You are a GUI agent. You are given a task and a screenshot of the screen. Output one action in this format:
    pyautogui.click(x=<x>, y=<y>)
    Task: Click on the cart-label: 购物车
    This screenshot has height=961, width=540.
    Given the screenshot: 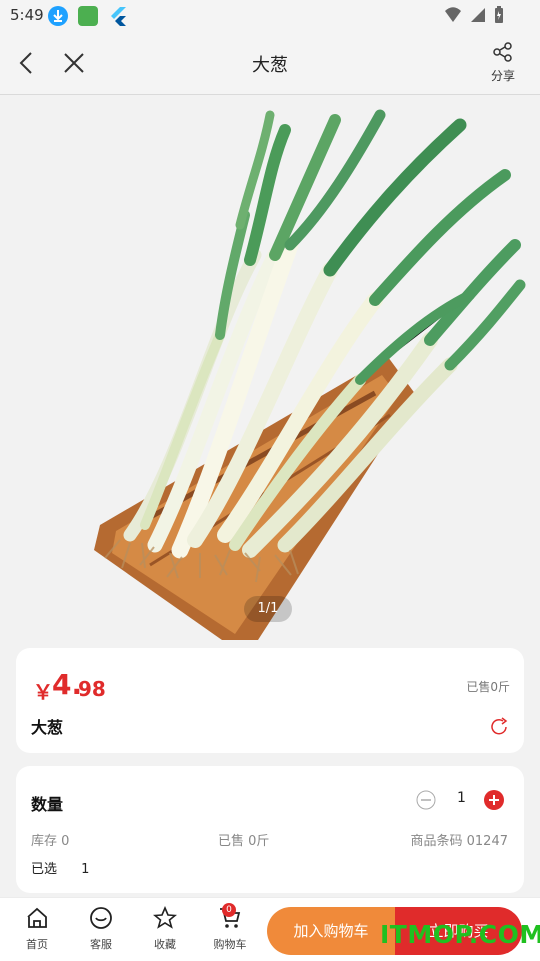 What is the action you would take?
    pyautogui.click(x=230, y=944)
    